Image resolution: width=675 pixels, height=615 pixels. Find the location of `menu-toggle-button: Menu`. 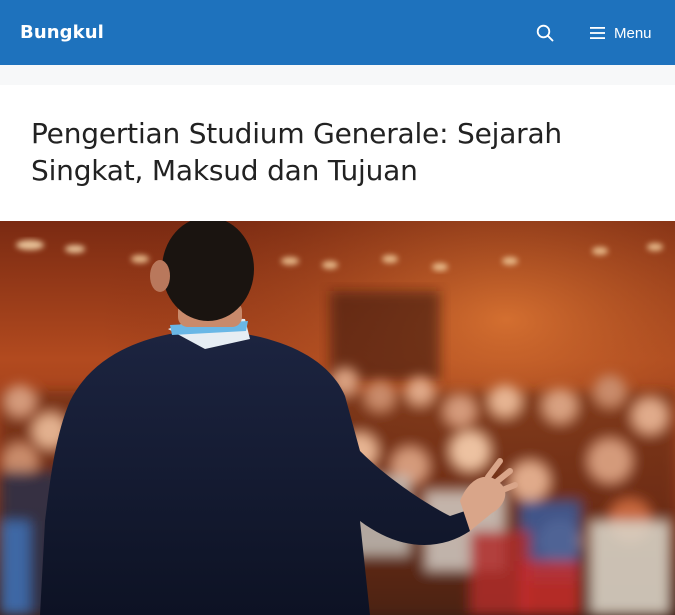

menu-toggle-button: Menu is located at coordinates (621, 33).